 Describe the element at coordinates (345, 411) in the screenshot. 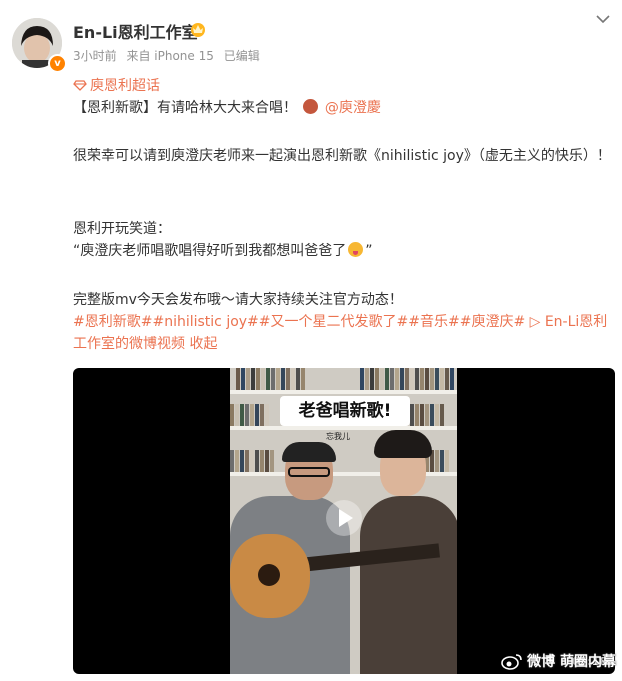

I see `video-caption: 老爸唱新歌!` at that location.